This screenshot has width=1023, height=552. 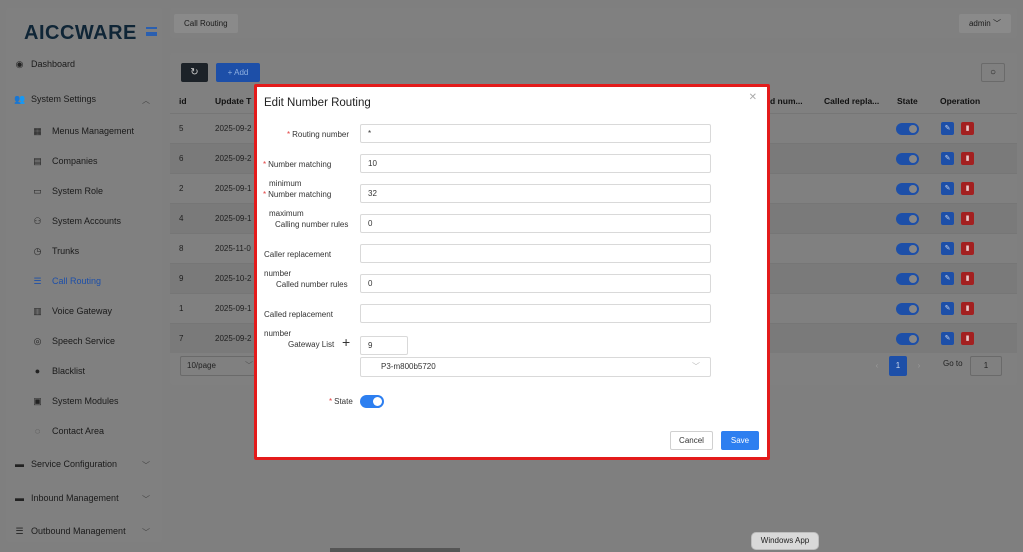 What do you see at coordinates (84, 431) in the screenshot?
I see `sidebar-item-contact-area: ◌ Contact Area` at bounding box center [84, 431].